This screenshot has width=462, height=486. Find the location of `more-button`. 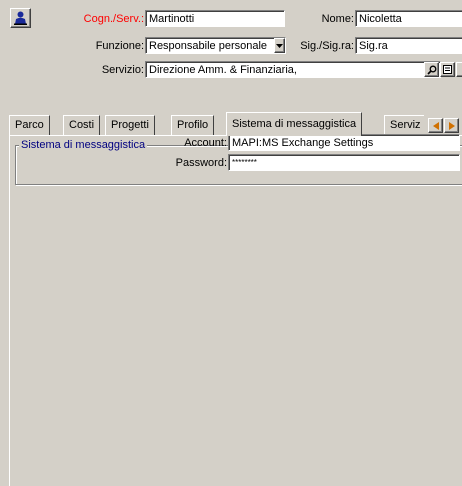

more-button is located at coordinates (459, 69).